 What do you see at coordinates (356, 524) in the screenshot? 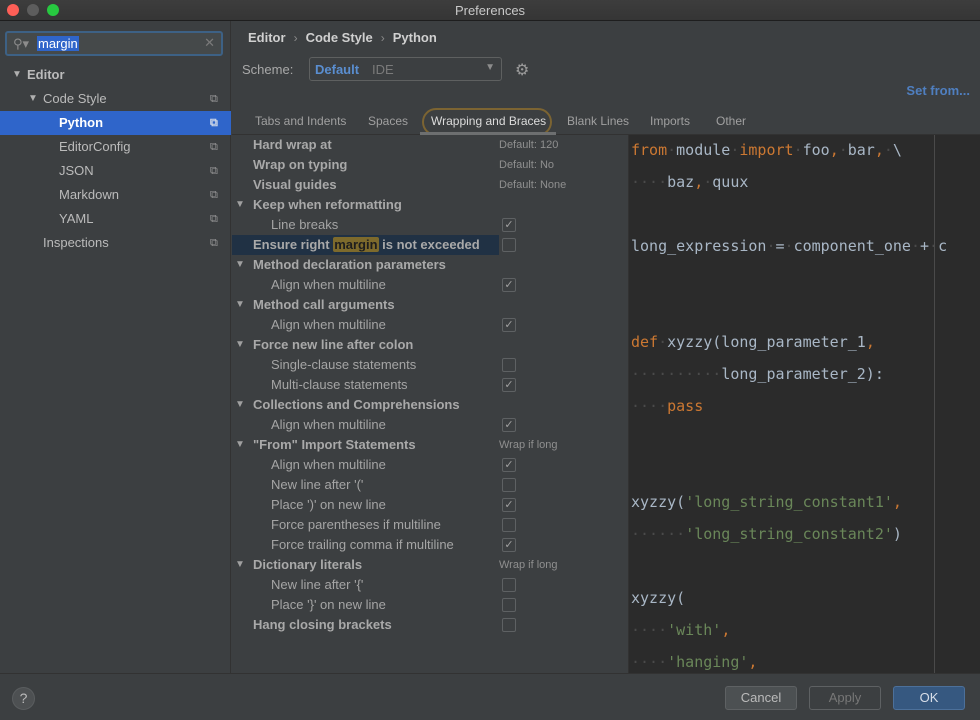
I see `settings-row-label: Force parentheses if multiline` at bounding box center [356, 524].